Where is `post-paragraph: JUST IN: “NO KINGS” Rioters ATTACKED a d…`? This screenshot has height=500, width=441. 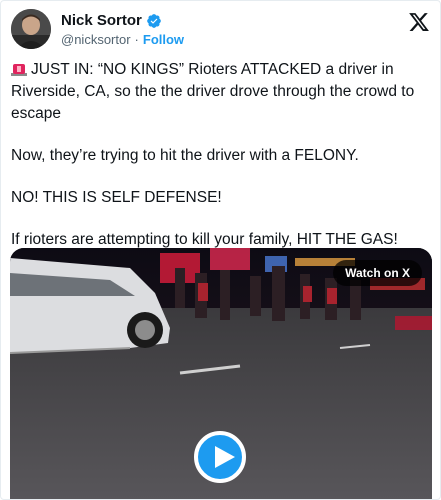 post-paragraph: JUST IN: “NO KINGS” Rioters ATTACKED a d… is located at coordinates (220, 92).